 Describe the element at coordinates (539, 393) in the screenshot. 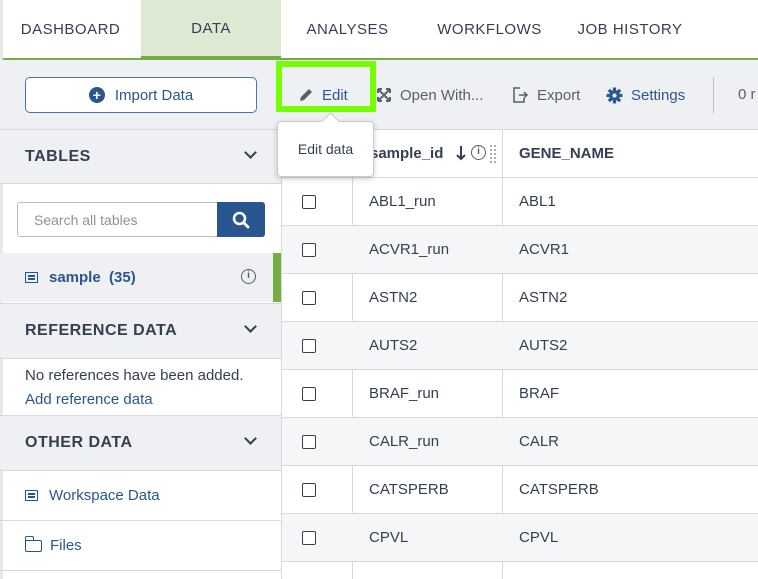

I see `cell-gene-name: BRAF` at that location.